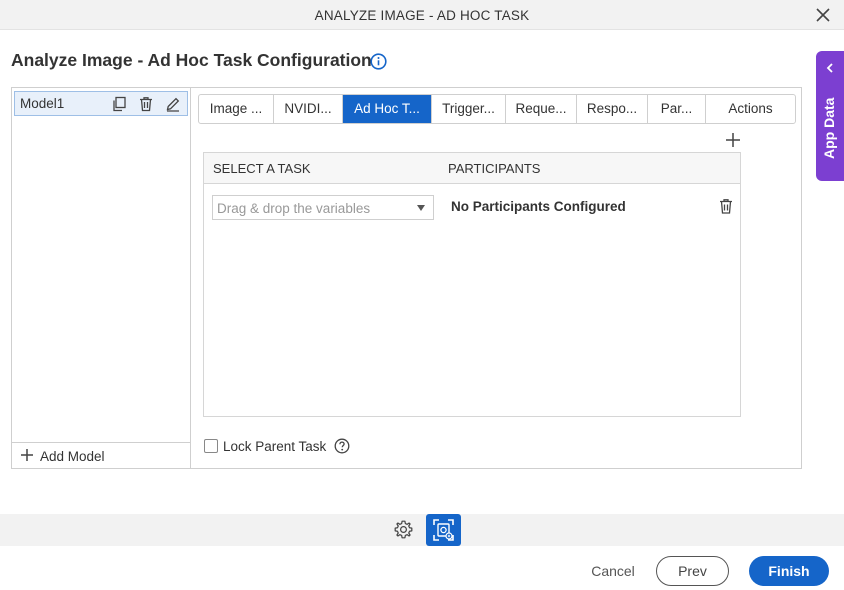 This screenshot has height=590, width=844. What do you see at coordinates (27, 455) in the screenshot?
I see `plus-icon` at bounding box center [27, 455].